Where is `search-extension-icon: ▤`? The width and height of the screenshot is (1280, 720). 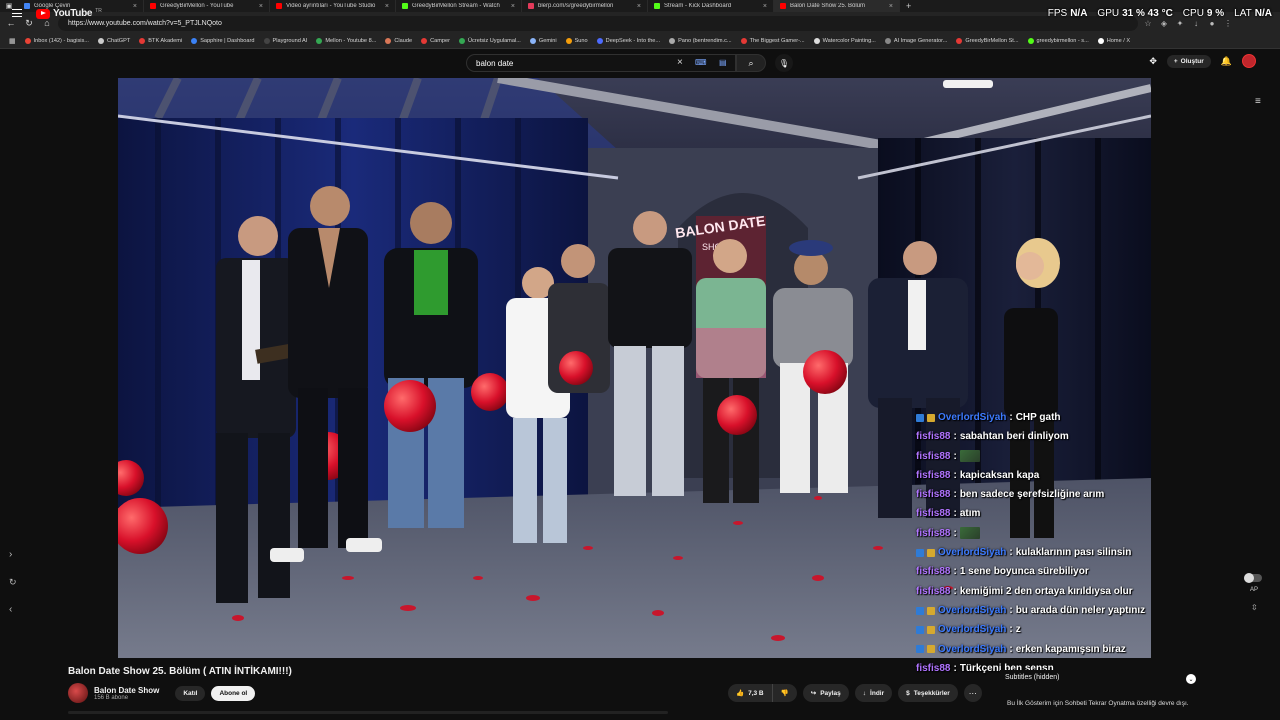
search-extension-icon: ▤ is located at coordinates (723, 62).